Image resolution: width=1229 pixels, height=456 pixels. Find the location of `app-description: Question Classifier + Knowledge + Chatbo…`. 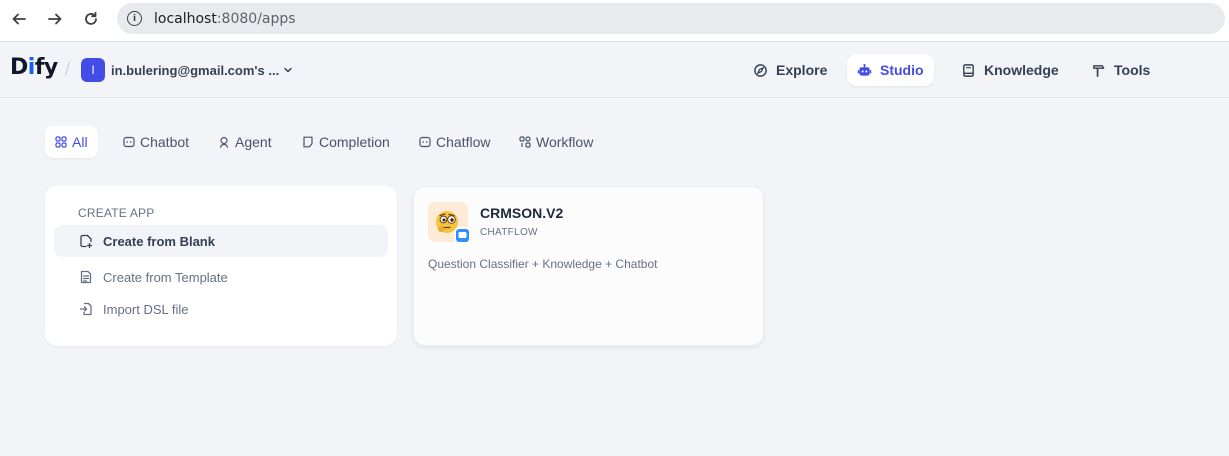

app-description: Question Classifier + Knowledge + Chatbo… is located at coordinates (543, 264).